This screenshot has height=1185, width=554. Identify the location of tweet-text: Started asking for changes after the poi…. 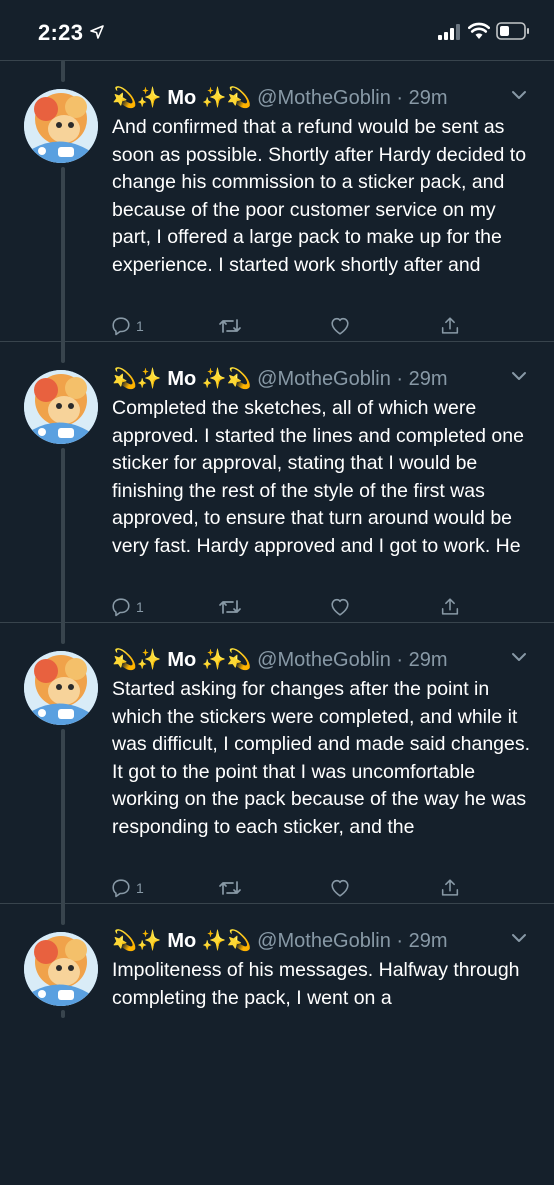
(321, 758).